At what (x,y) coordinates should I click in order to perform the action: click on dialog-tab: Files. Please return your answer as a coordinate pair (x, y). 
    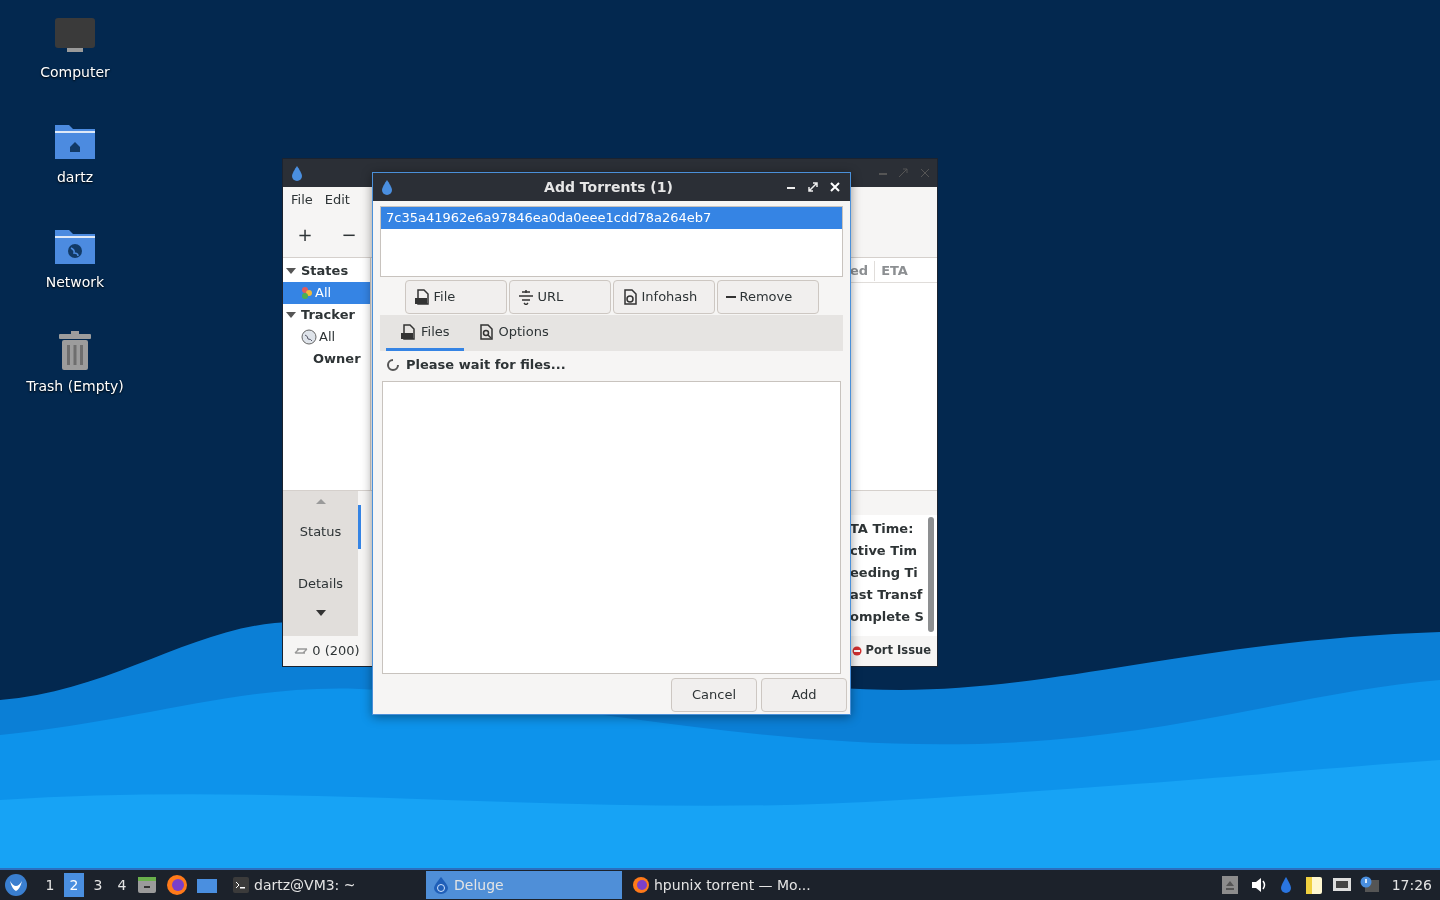
    Looking at the image, I should click on (425, 333).